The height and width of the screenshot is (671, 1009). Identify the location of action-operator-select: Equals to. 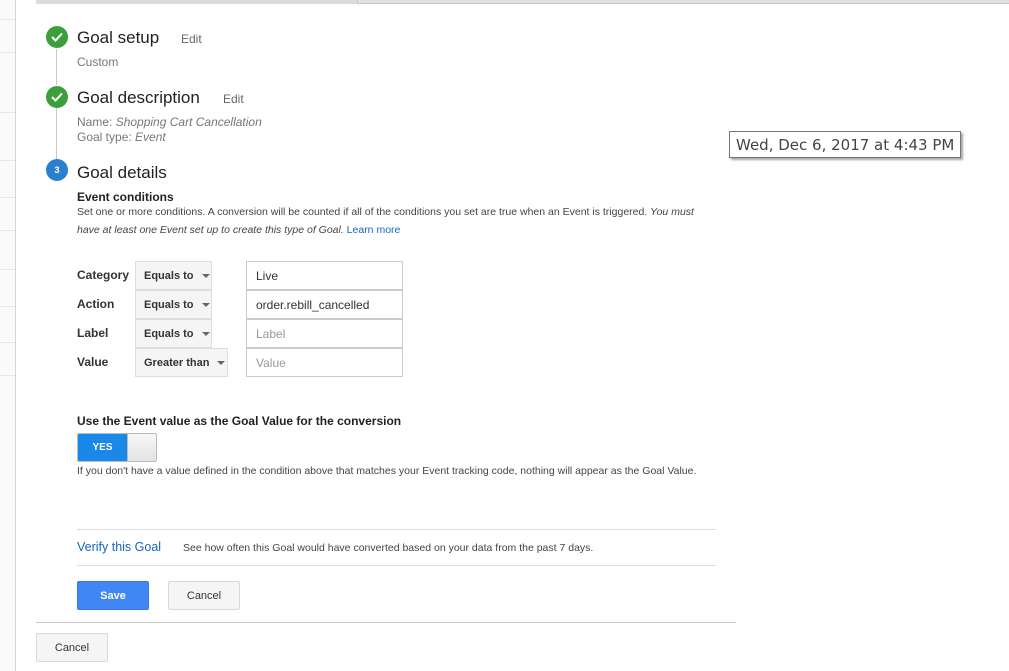
(173, 304).